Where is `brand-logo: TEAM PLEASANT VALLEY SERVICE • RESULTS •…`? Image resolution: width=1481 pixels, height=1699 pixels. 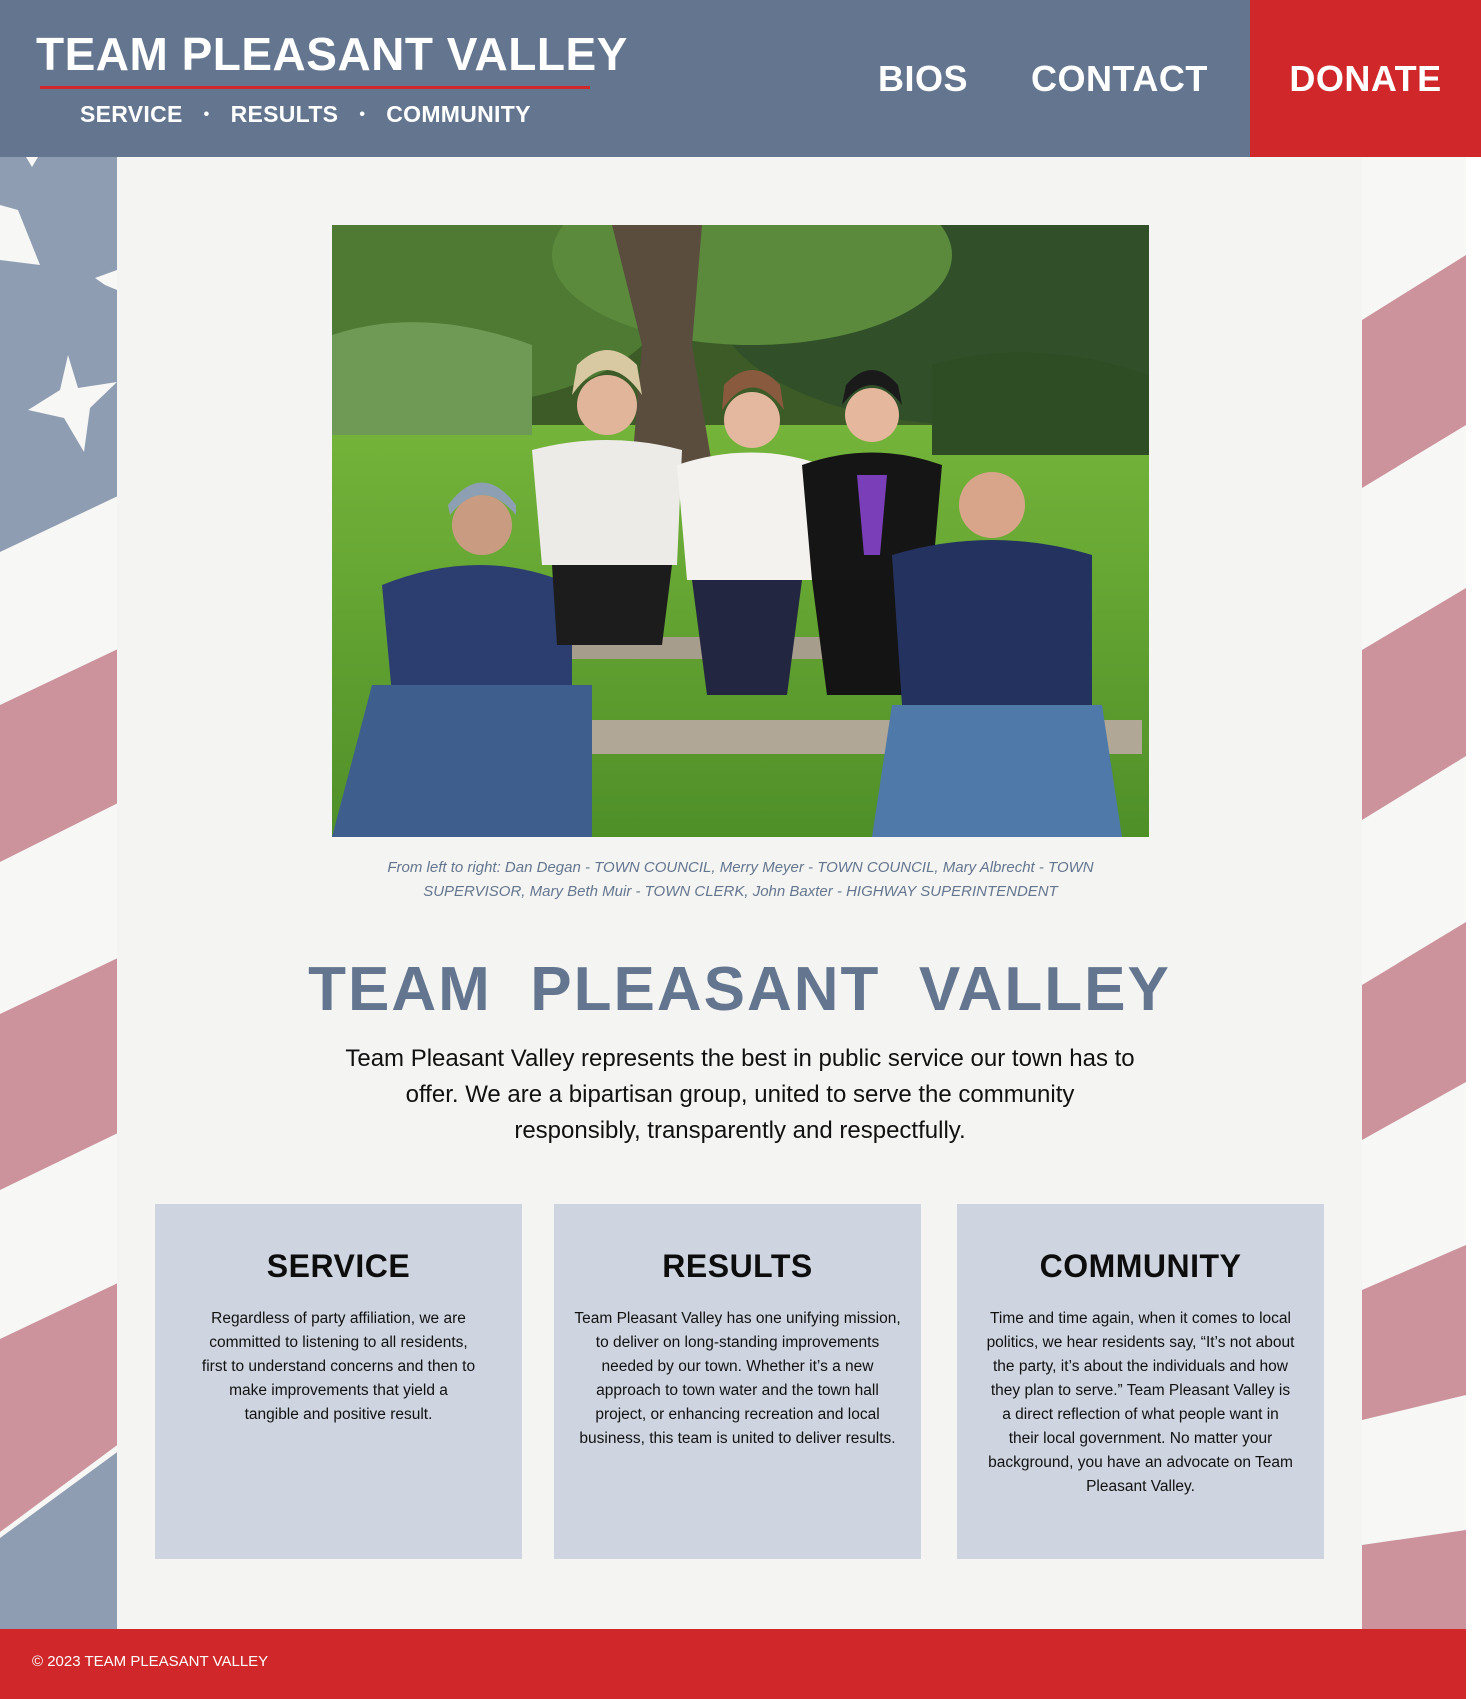
brand-logo: TEAM PLEASANT VALLEY SERVICE • RESULTS •… is located at coordinates (332, 78).